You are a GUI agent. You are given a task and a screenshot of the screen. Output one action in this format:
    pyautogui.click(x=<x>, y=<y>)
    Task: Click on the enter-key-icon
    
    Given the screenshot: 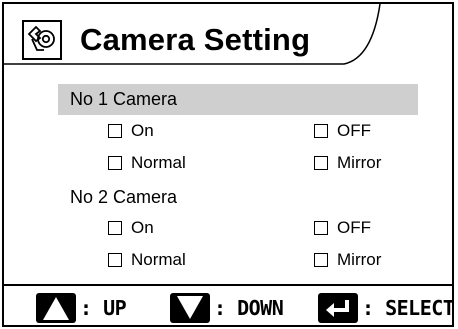 What is the action you would take?
    pyautogui.click(x=338, y=308)
    